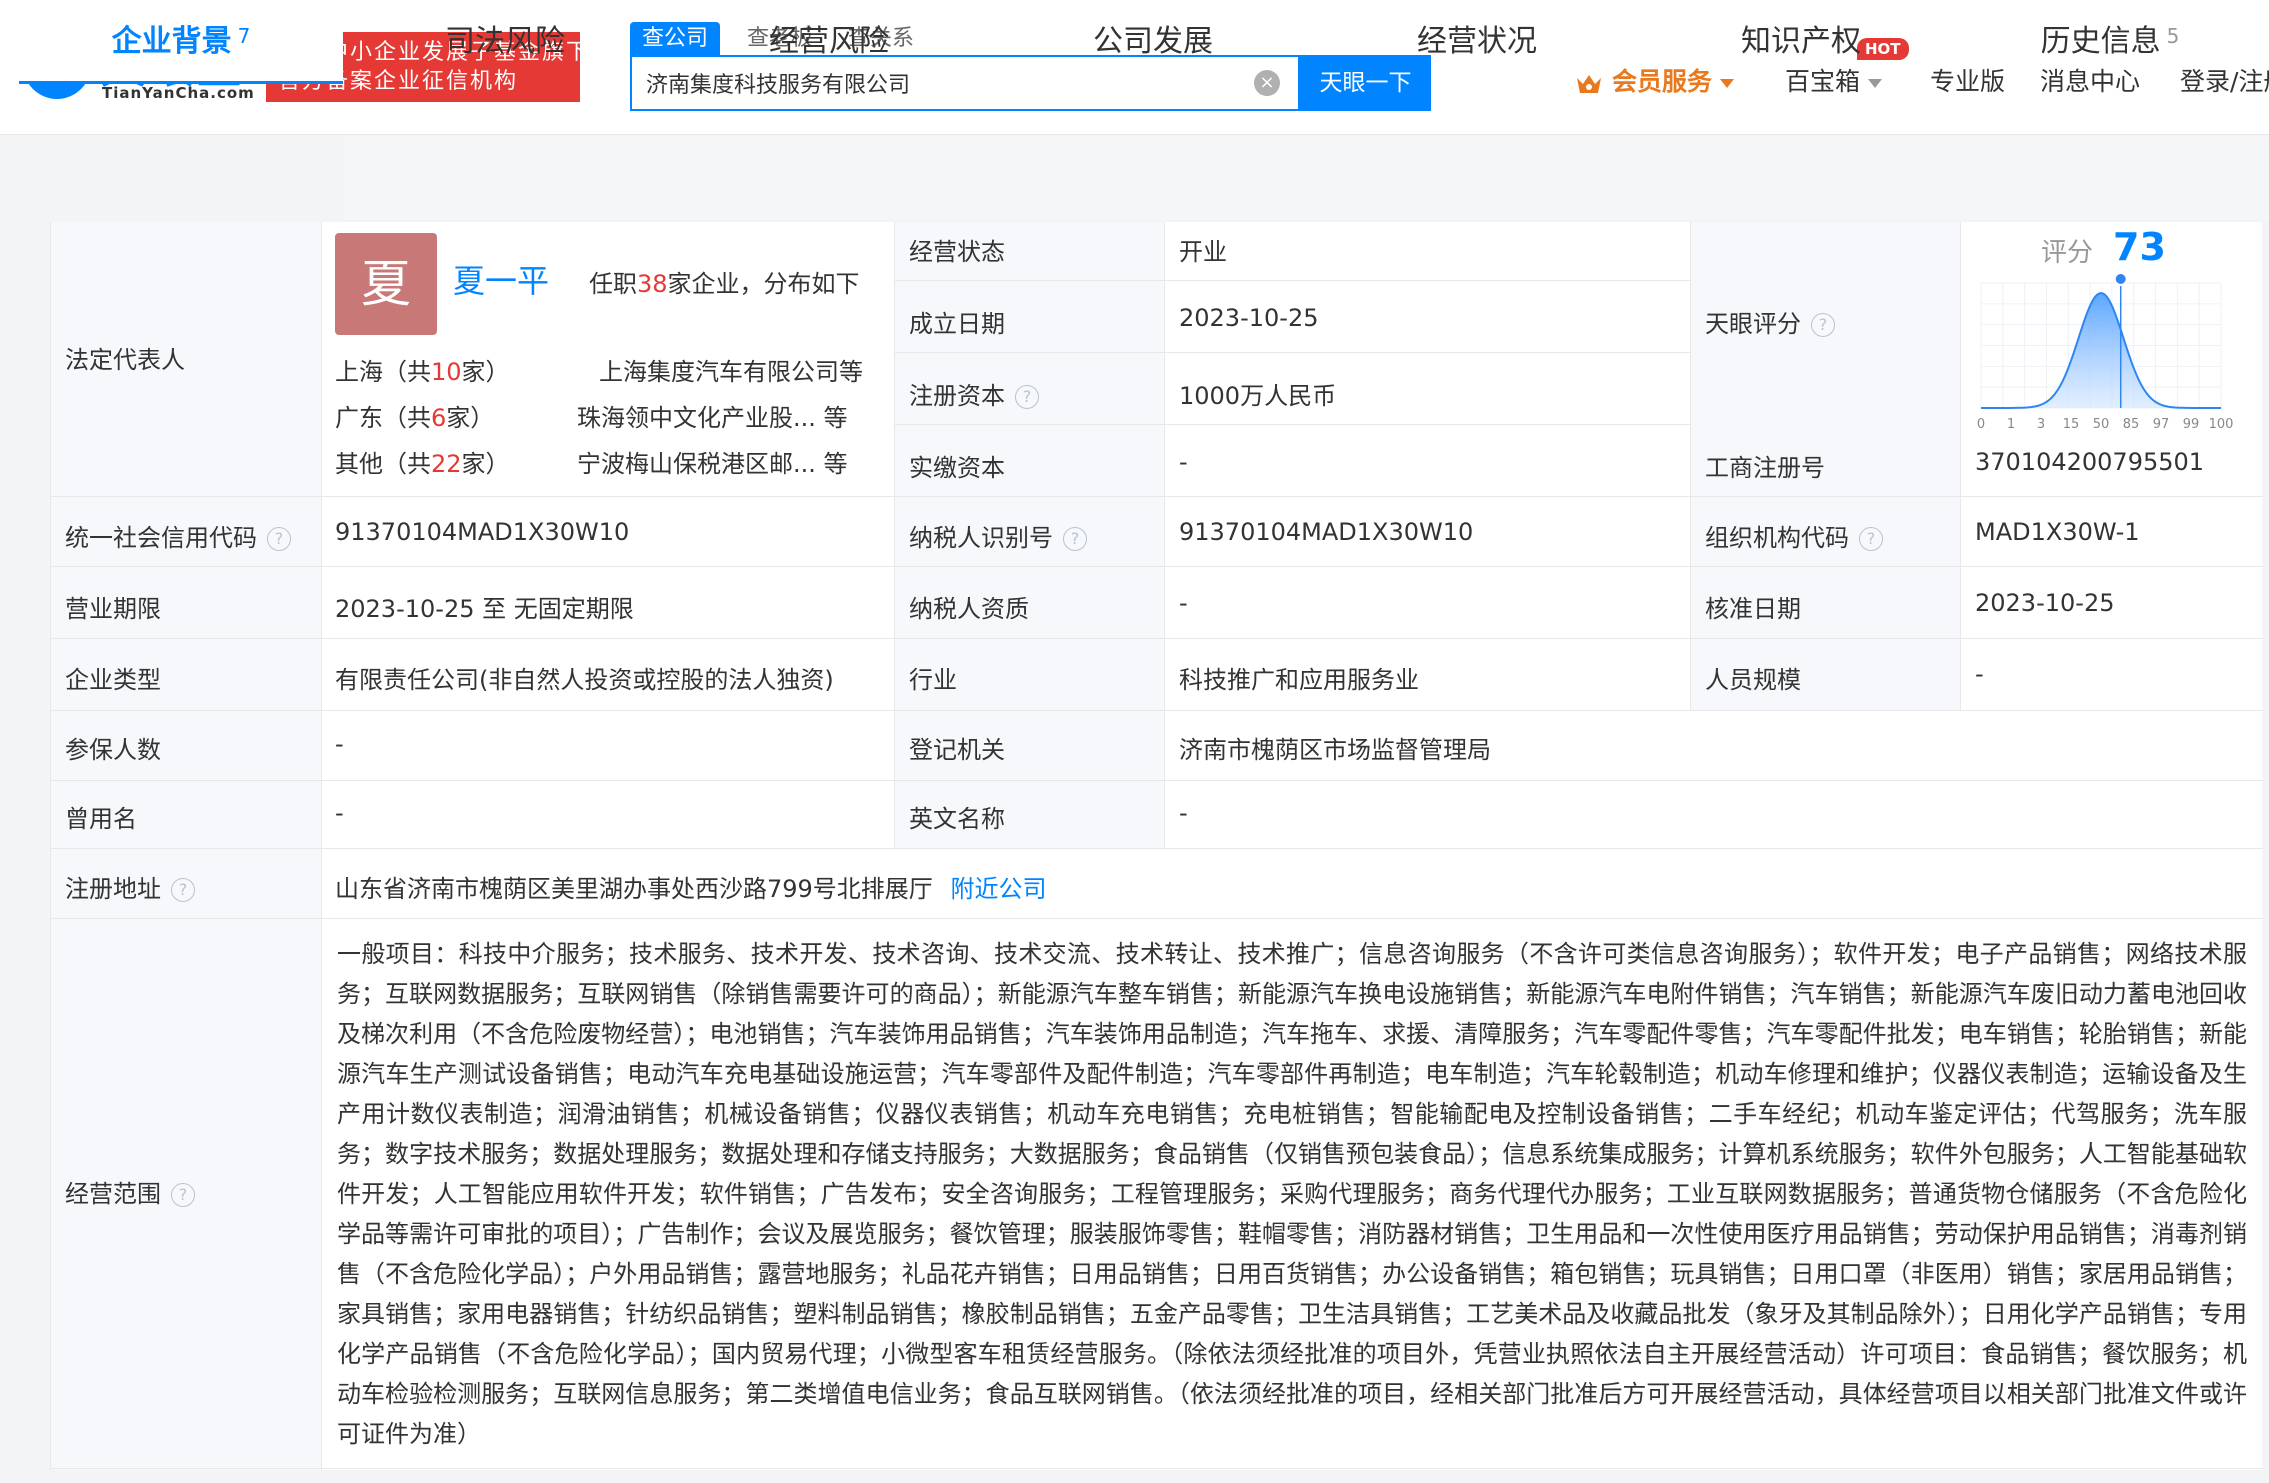 This screenshot has width=2269, height=1483. I want to click on tab-judicial-risk: 司法风险, so click(505, 42).